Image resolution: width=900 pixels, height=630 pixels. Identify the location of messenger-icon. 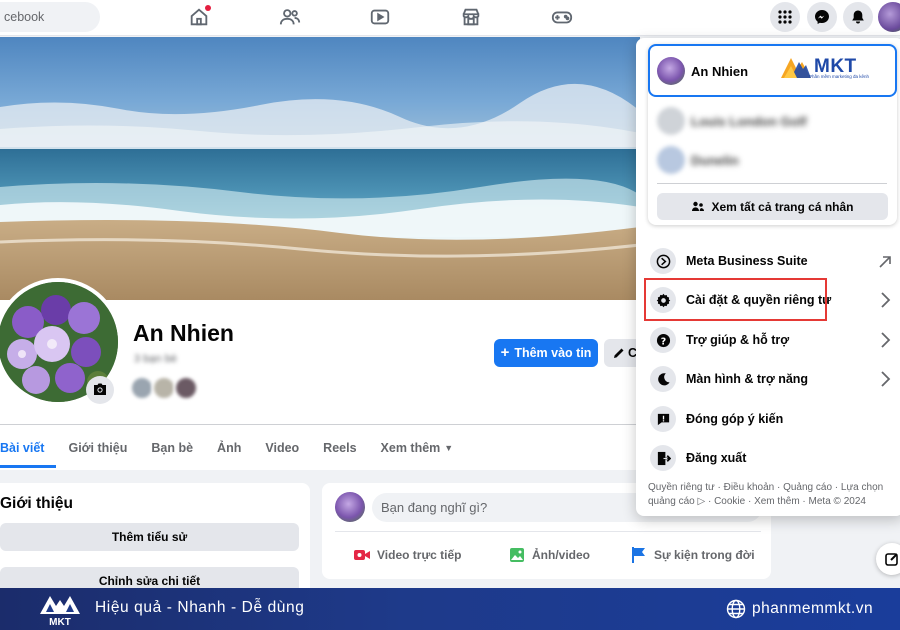
(822, 17).